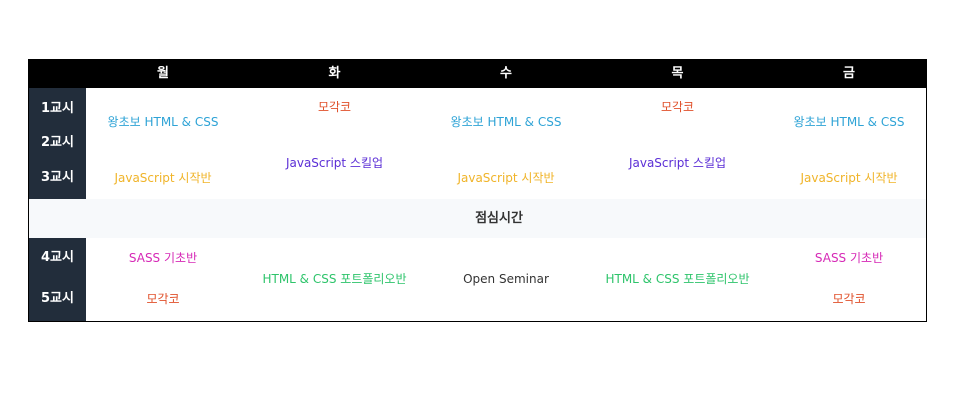 The height and width of the screenshot is (403, 965). Describe the element at coordinates (677, 279) in the screenshot. I see `class-thu-4-5: HTML & CSS 포트폴리오반` at that location.